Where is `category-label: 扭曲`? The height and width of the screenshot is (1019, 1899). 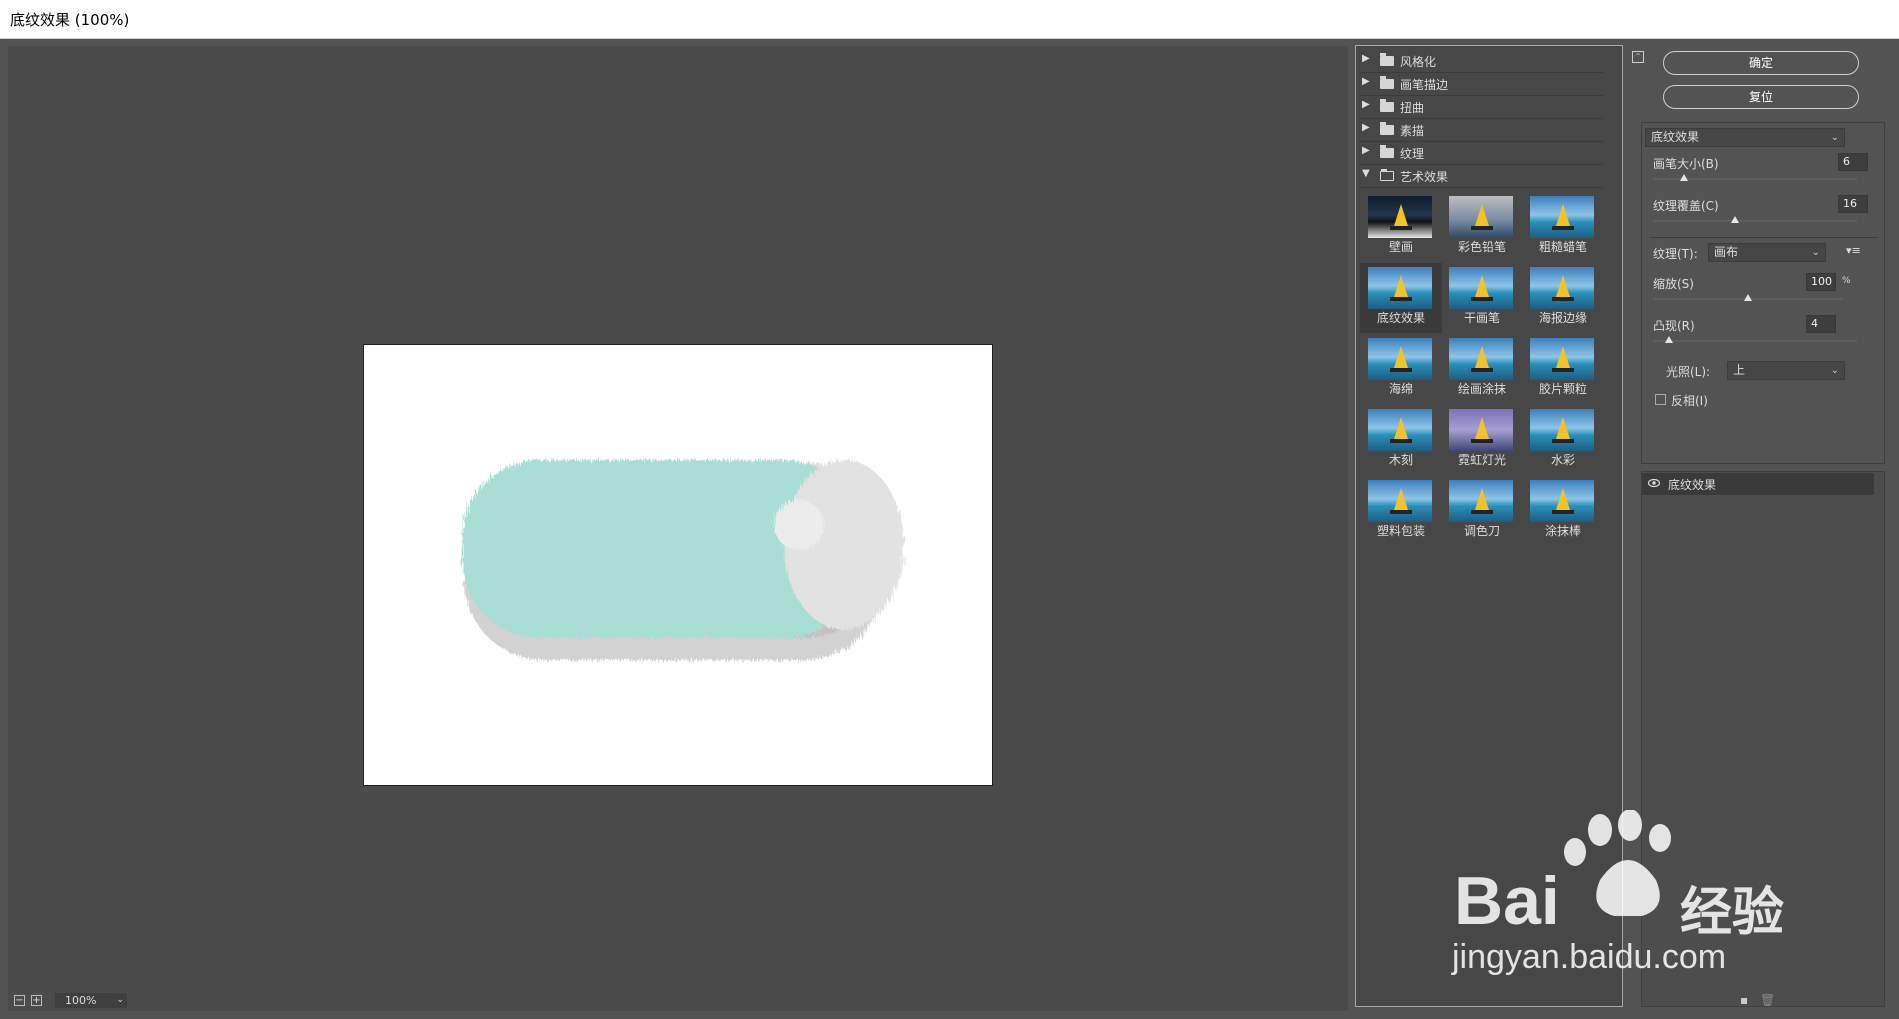 category-label: 扭曲 is located at coordinates (1412, 108).